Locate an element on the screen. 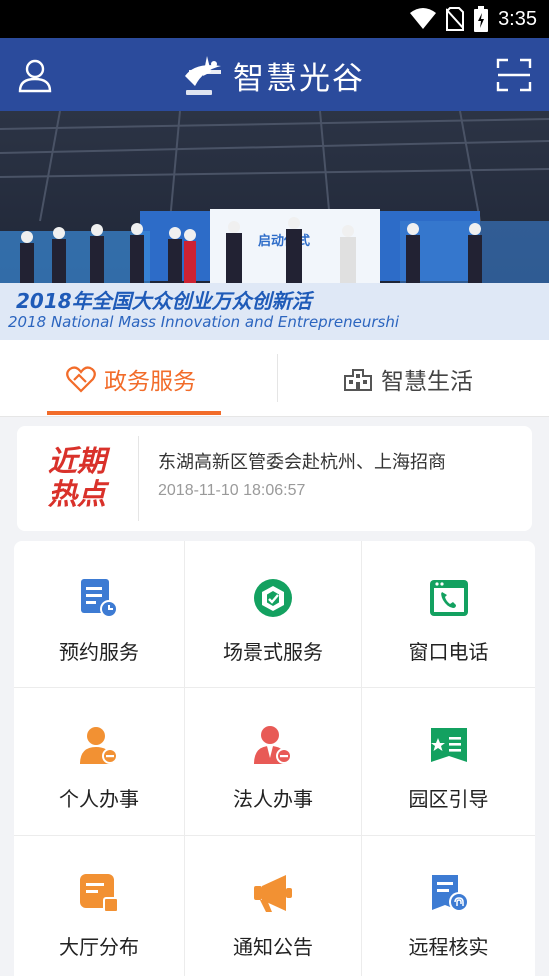  status-icons: 3:35 is located at coordinates (473, 19).